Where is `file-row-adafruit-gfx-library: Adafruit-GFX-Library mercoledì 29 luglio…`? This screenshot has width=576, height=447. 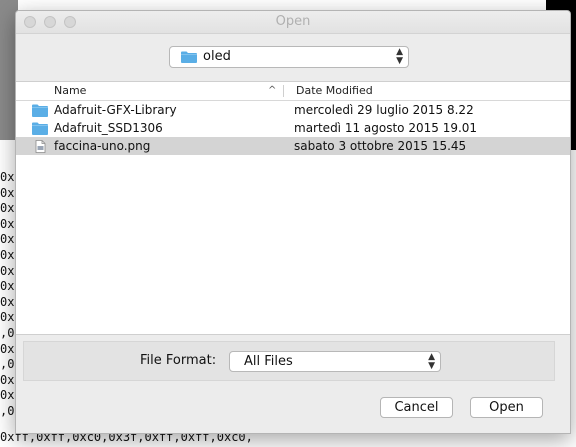
file-row-adafruit-gfx-library: Adafruit-GFX-Library mercoledì 29 luglio… is located at coordinates (293, 110).